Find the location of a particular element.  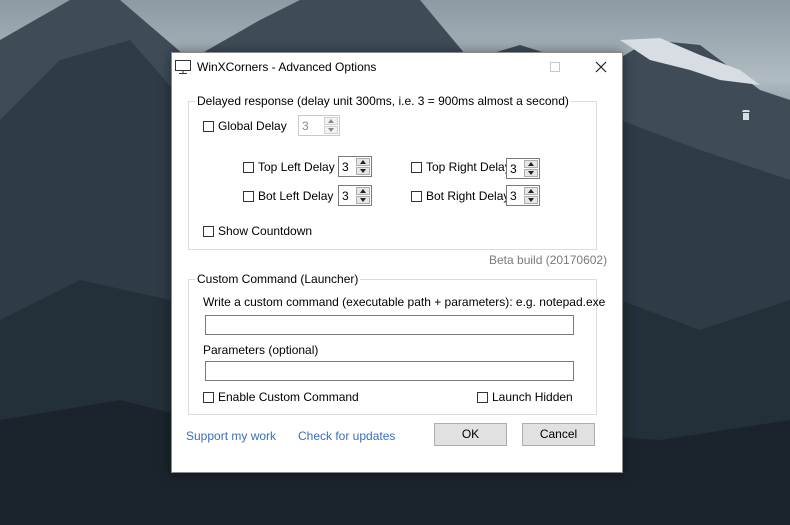

bot-right-delay-up-button is located at coordinates (531, 191).